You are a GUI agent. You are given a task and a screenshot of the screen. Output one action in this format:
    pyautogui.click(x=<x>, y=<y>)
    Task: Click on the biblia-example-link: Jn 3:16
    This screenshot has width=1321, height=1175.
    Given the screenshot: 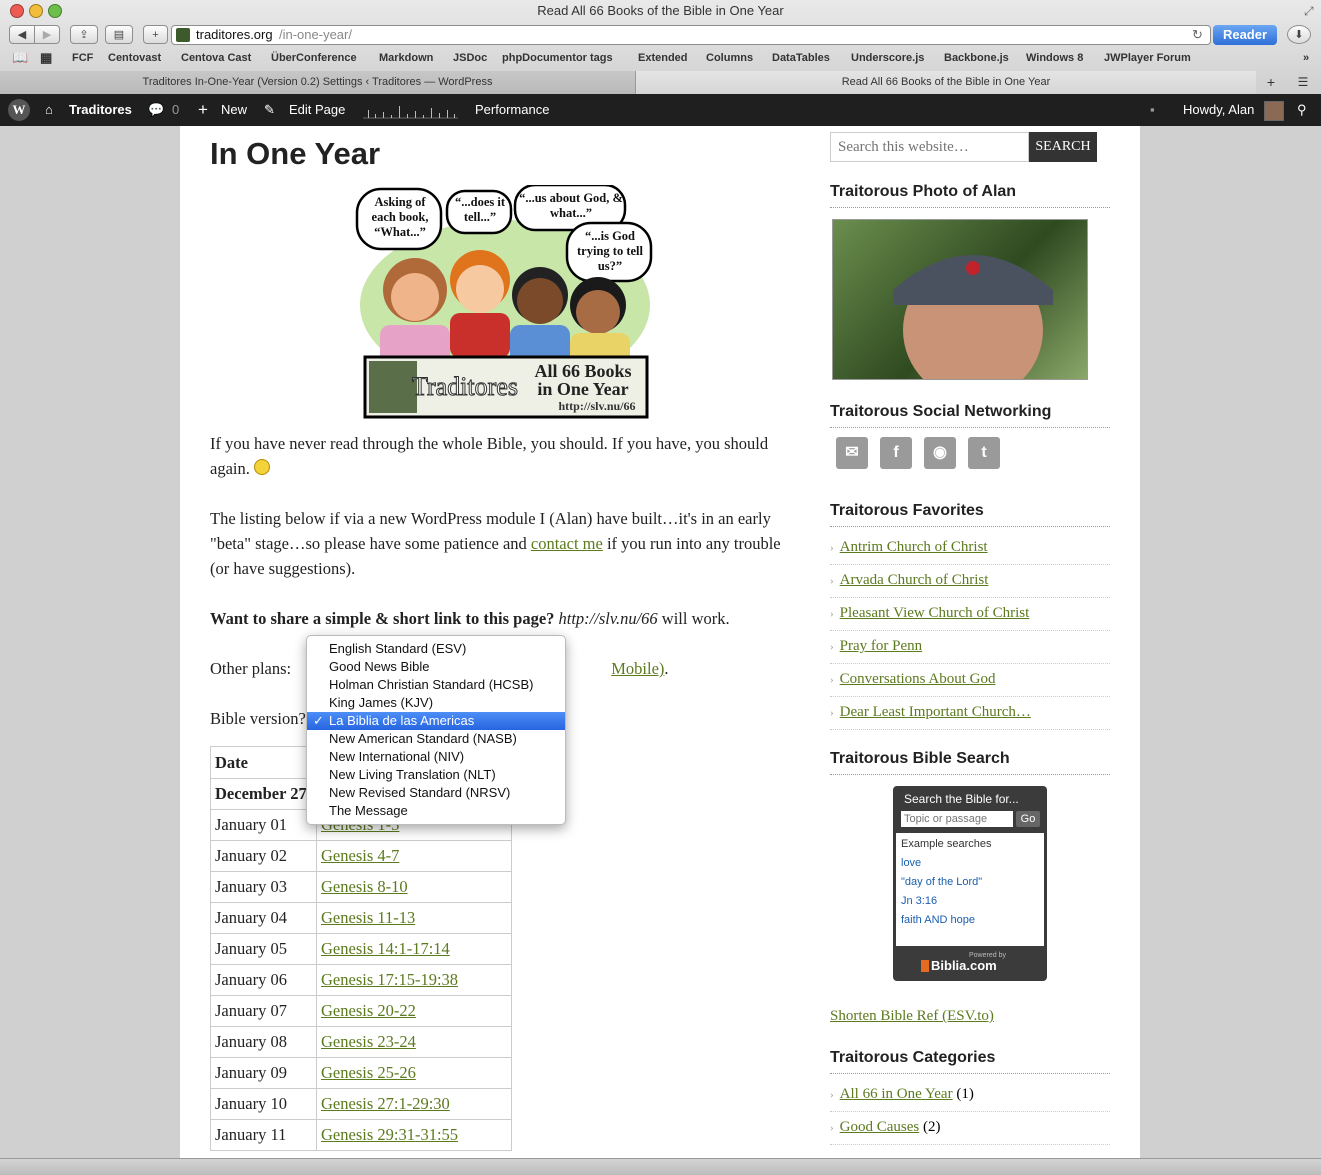 What is the action you would take?
    pyautogui.click(x=919, y=901)
    